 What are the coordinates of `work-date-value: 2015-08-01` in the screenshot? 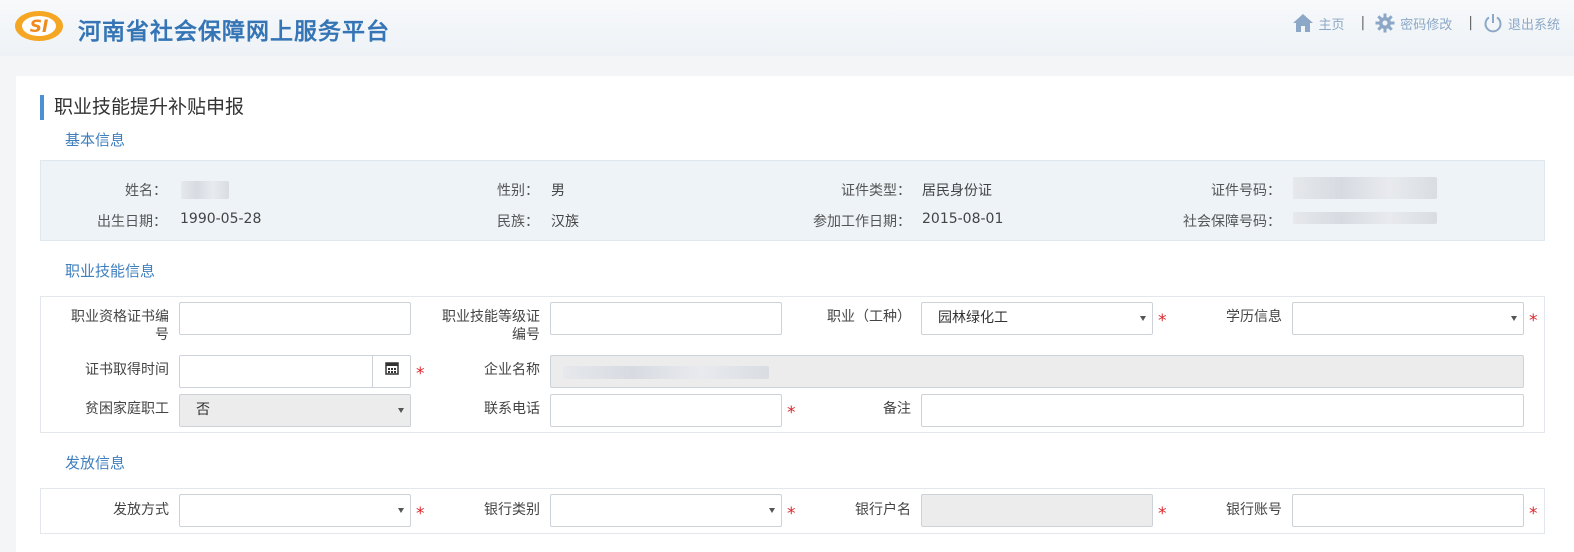 It's located at (963, 219).